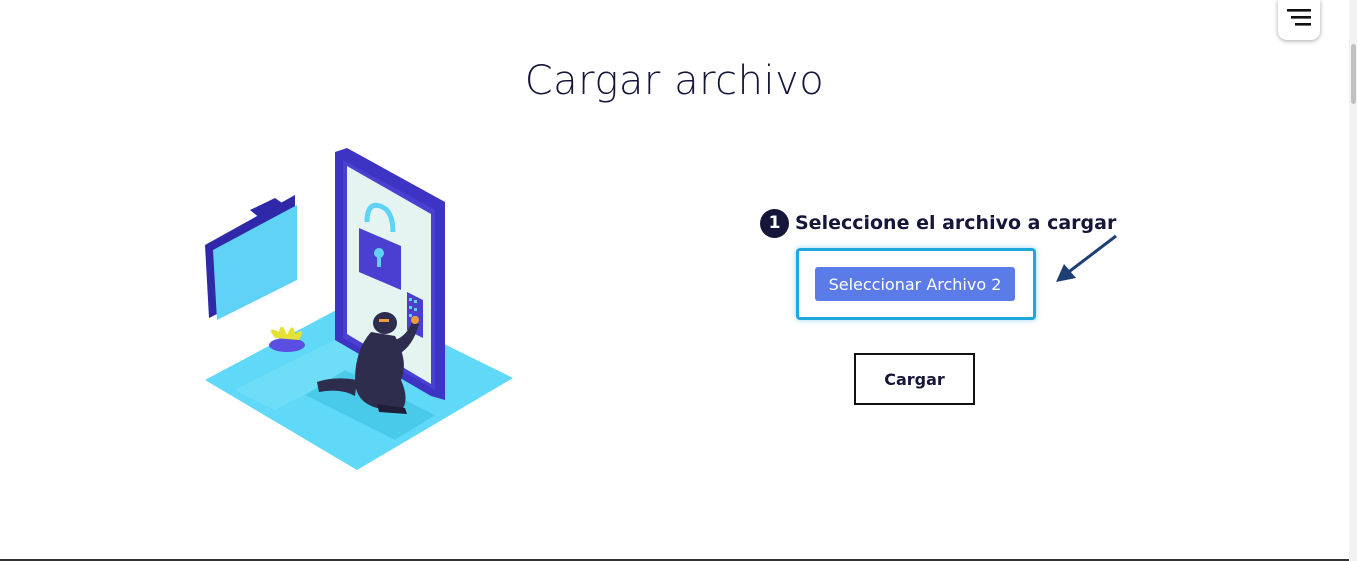  I want to click on select-file-button: Seleccionar Archivo 2, so click(915, 284).